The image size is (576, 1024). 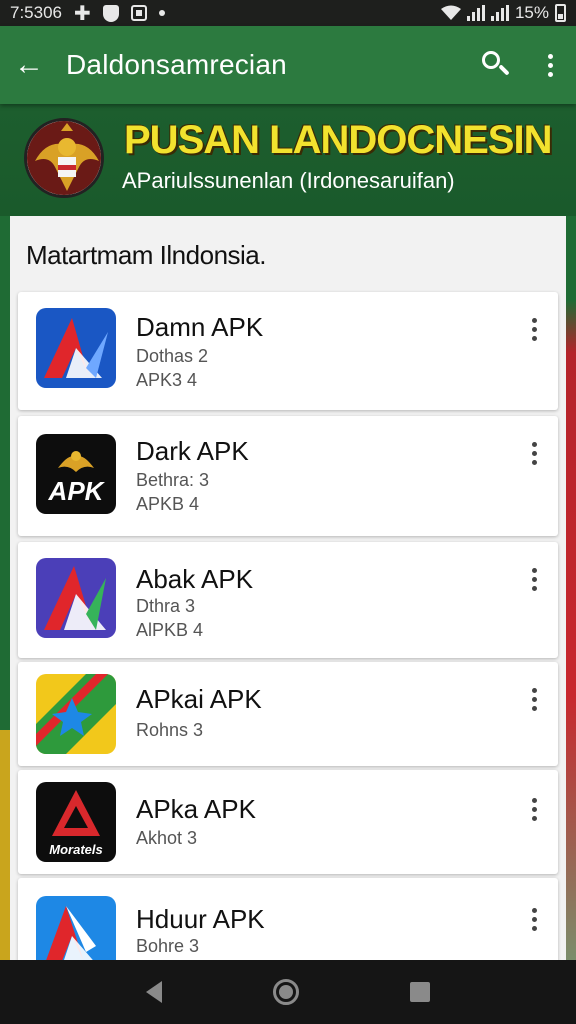 I want to click on app-detail: Dothas 2, so click(x=172, y=356).